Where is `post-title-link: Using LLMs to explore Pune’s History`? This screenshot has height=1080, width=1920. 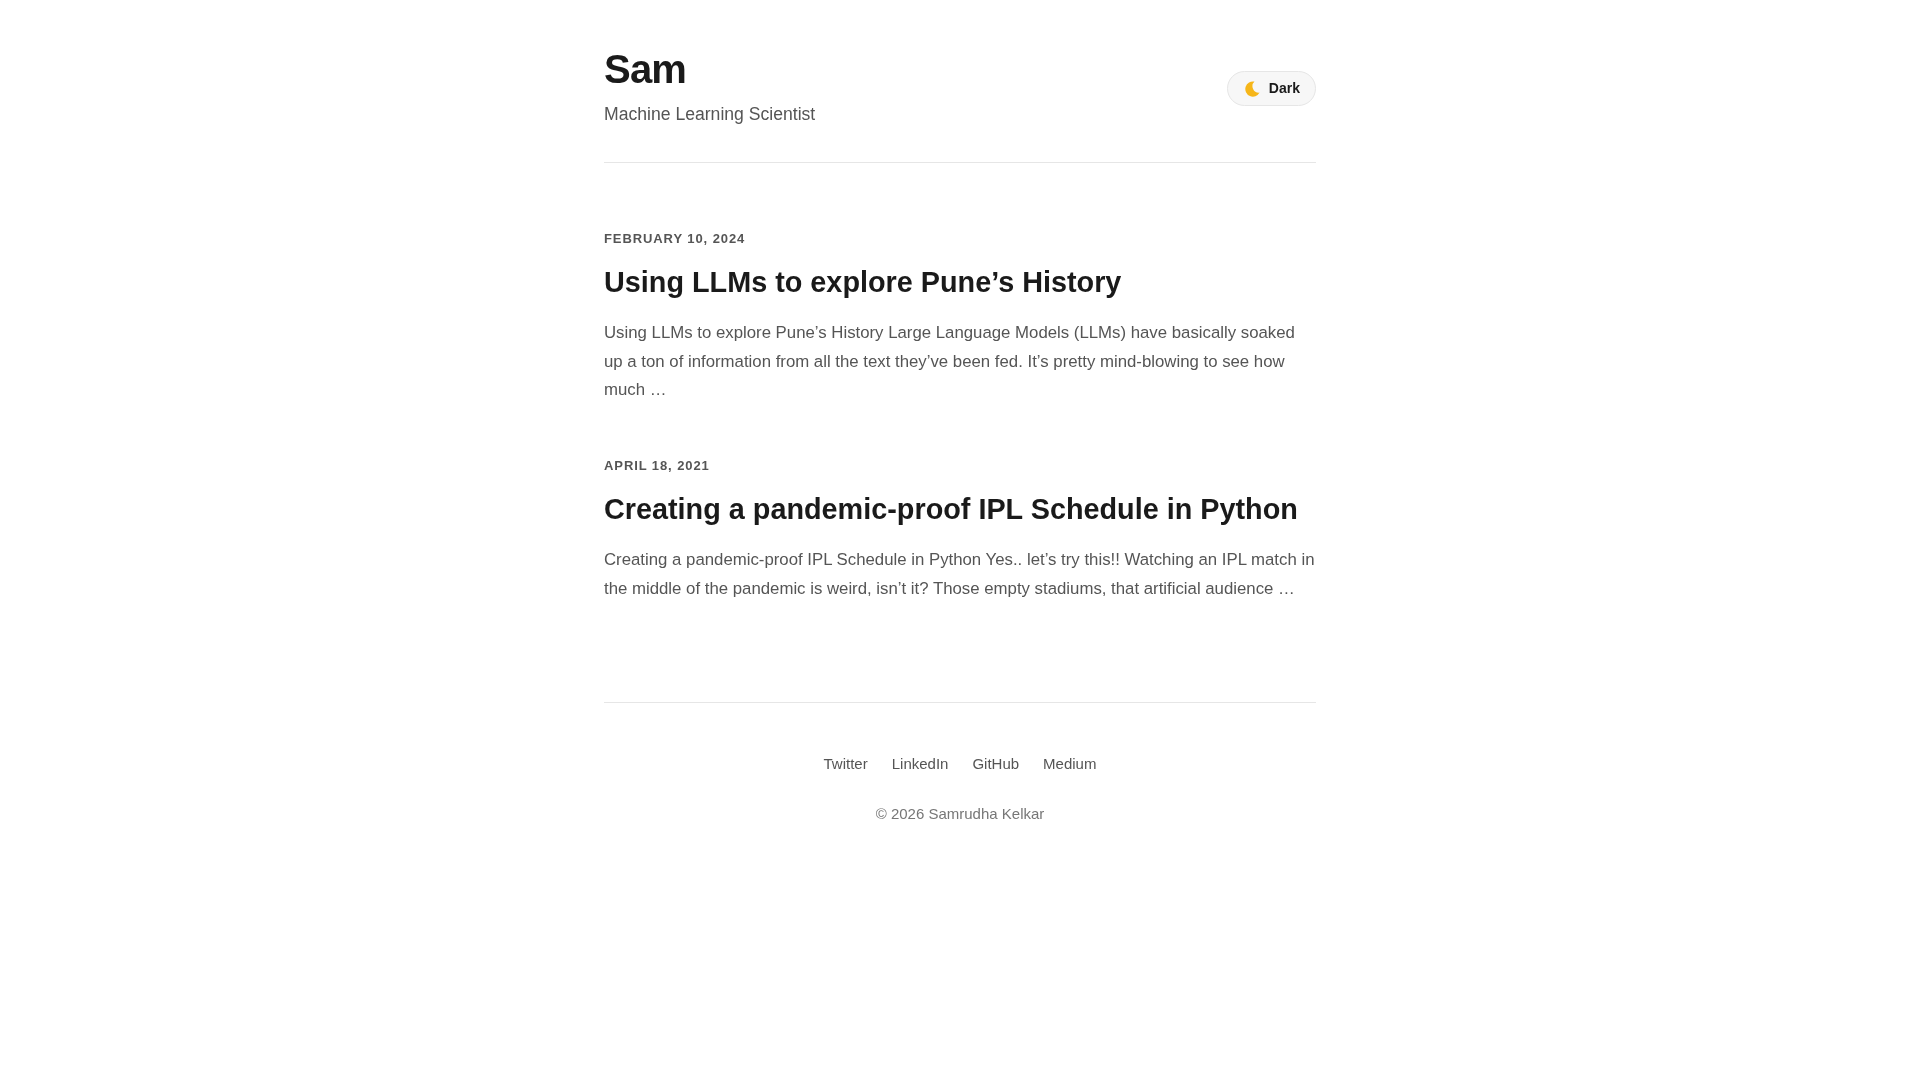
post-title-link: Using LLMs to explore Pune’s History is located at coordinates (863, 282).